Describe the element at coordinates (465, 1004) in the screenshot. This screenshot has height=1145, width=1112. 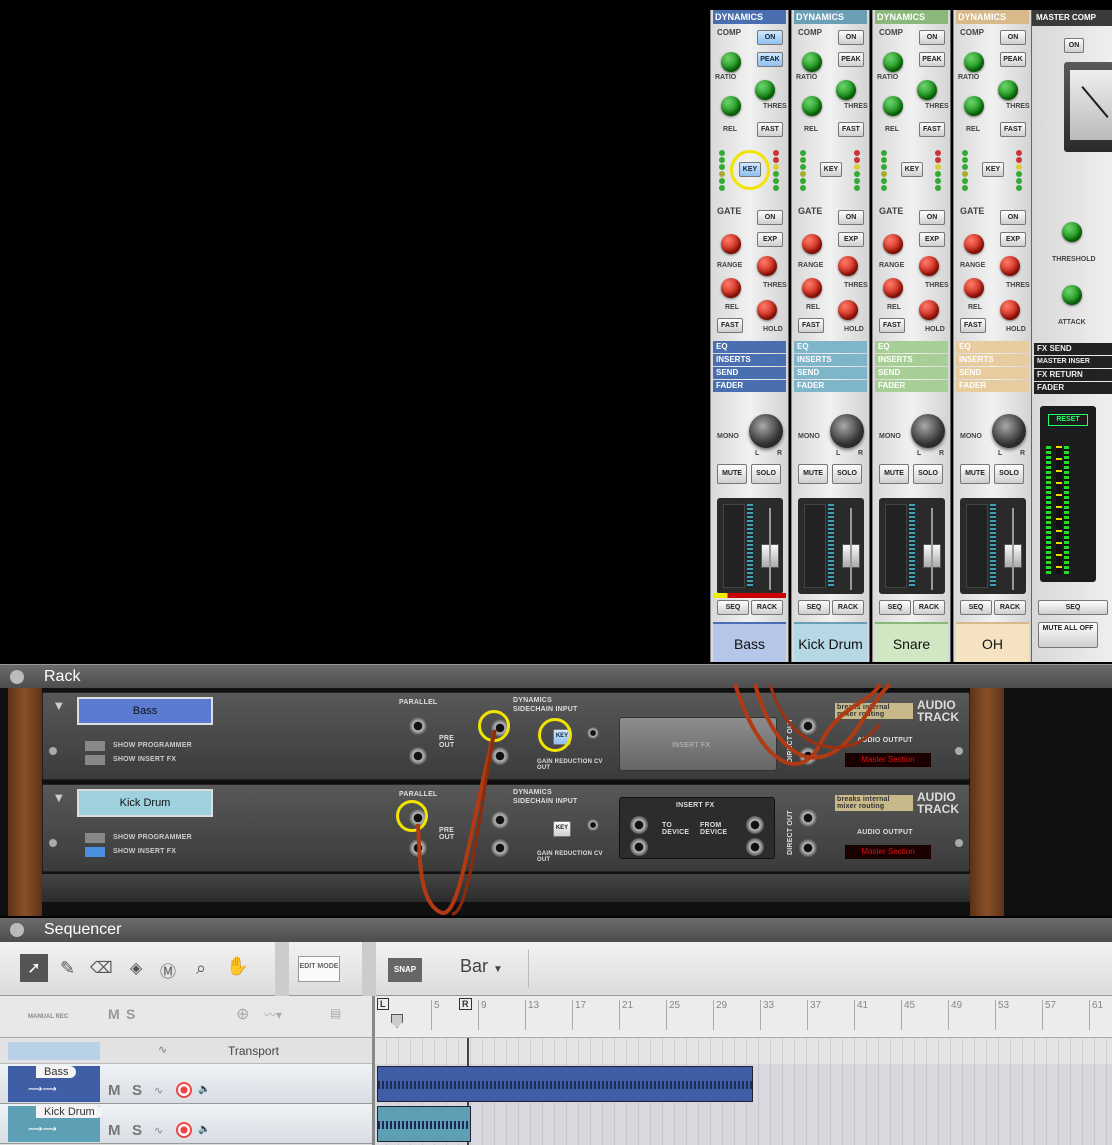
I see `loop-right-marker: R` at that location.